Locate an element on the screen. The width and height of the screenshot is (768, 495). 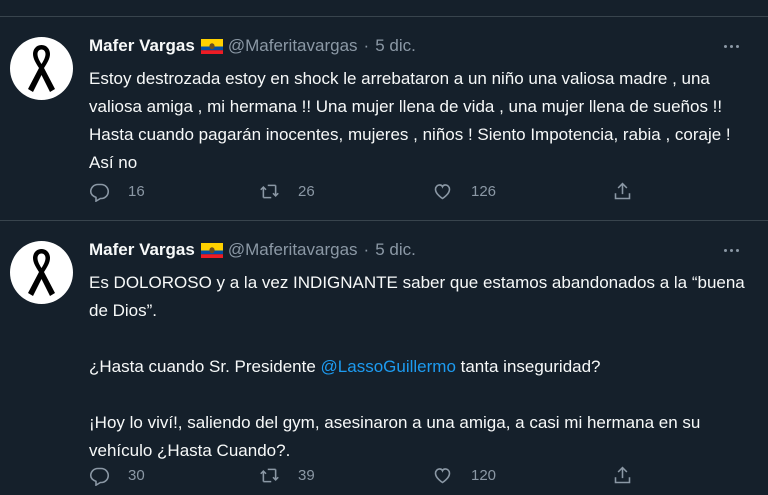
reply-count: 16 is located at coordinates (136, 191).